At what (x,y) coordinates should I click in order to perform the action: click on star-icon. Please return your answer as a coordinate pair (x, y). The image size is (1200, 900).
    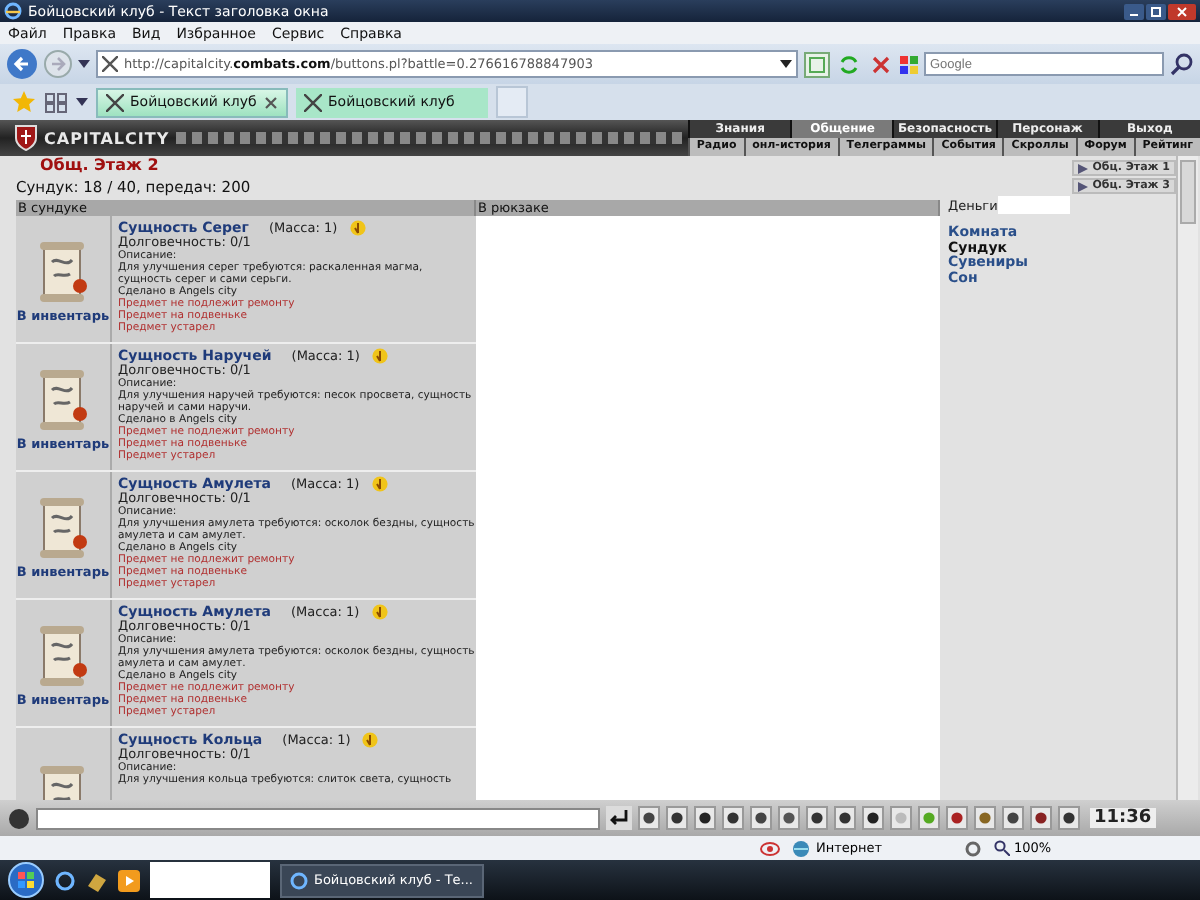
    Looking at the image, I should click on (24, 102).